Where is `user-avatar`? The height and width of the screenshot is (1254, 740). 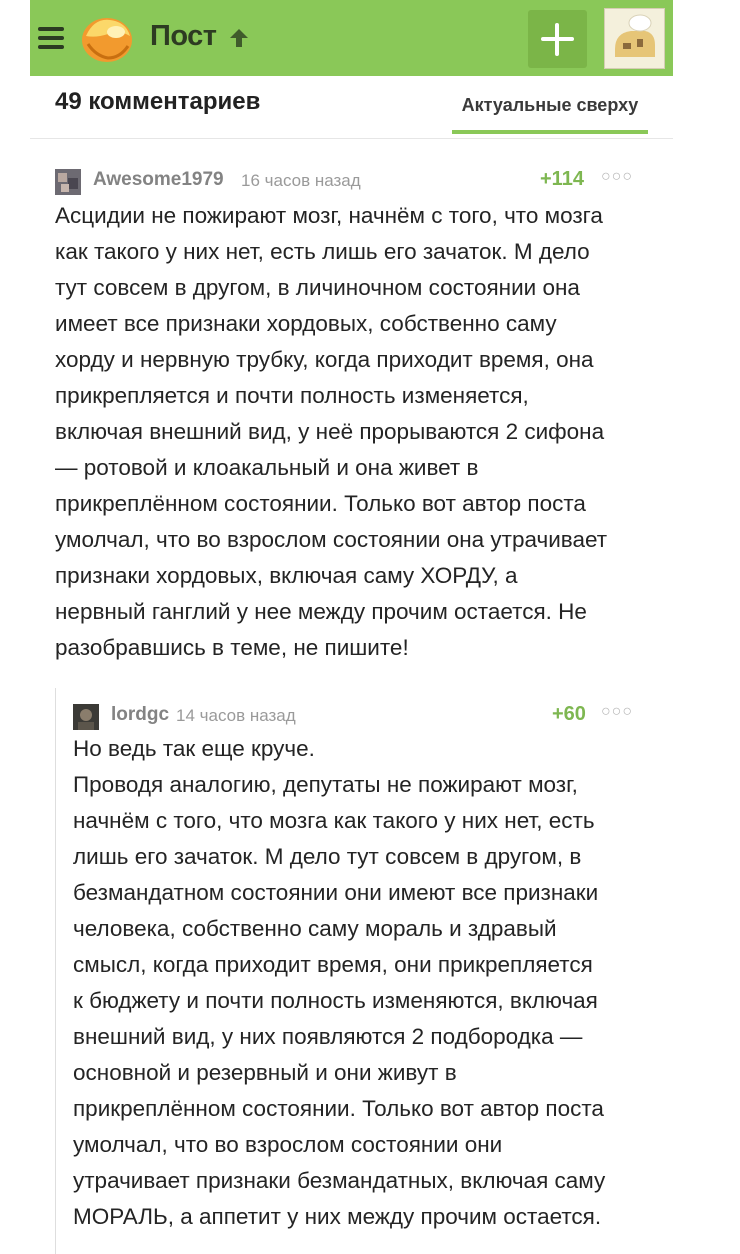
user-avatar is located at coordinates (634, 38).